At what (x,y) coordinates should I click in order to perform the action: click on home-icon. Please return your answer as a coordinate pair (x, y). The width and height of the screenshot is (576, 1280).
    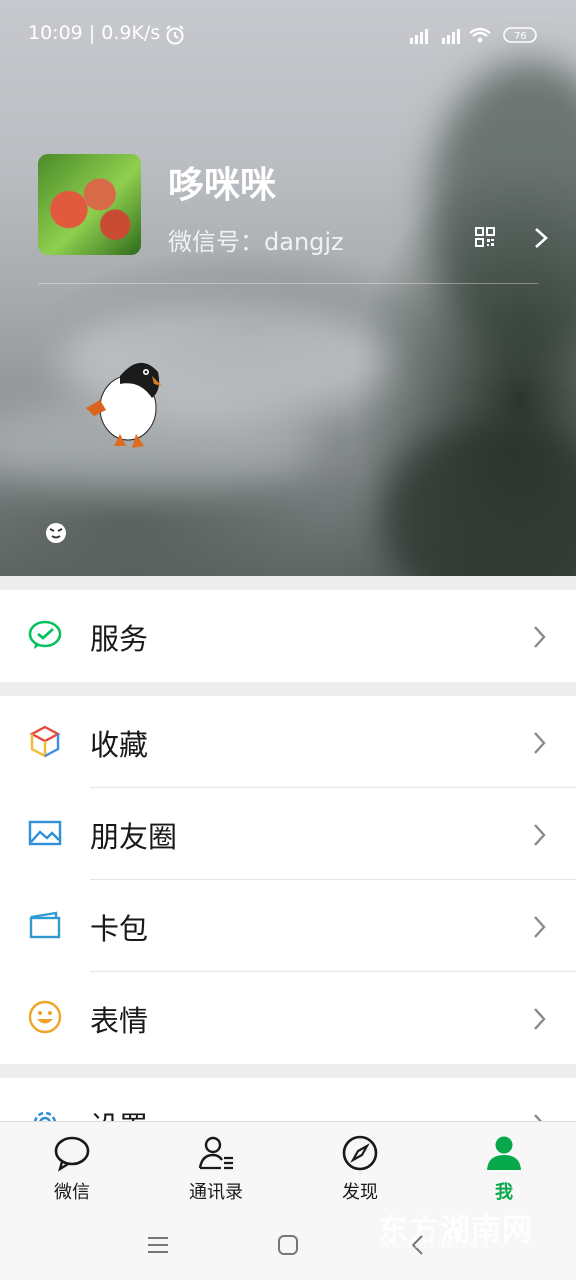
    Looking at the image, I should click on (288, 1245).